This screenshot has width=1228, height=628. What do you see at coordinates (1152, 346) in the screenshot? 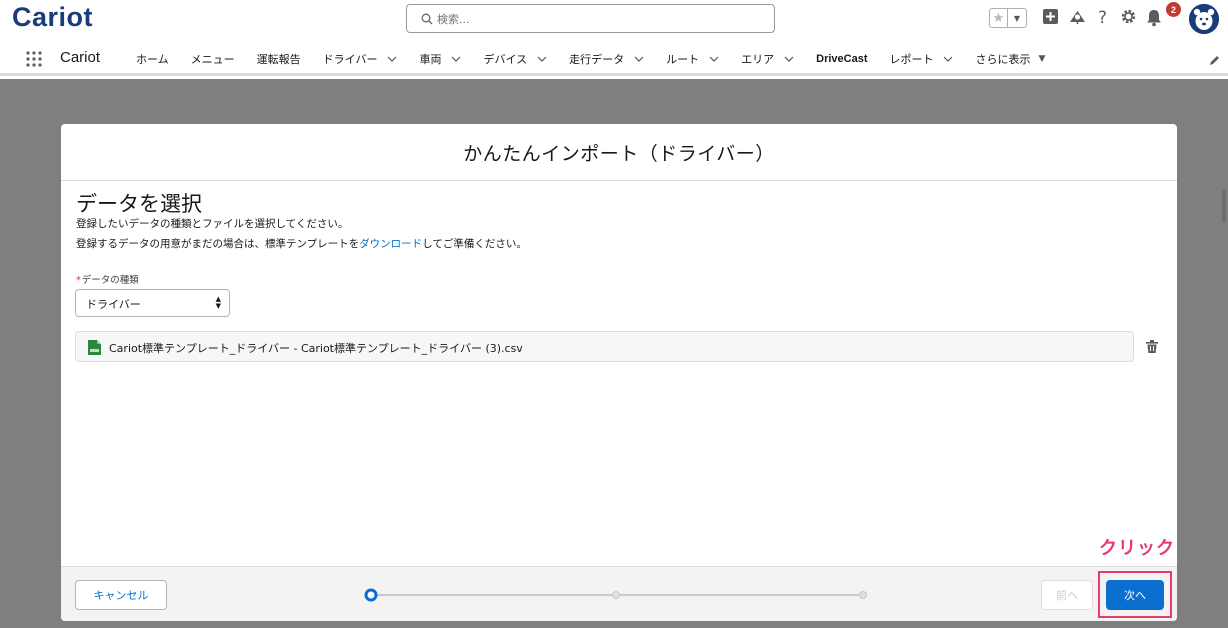
I see `trash-icon` at bounding box center [1152, 346].